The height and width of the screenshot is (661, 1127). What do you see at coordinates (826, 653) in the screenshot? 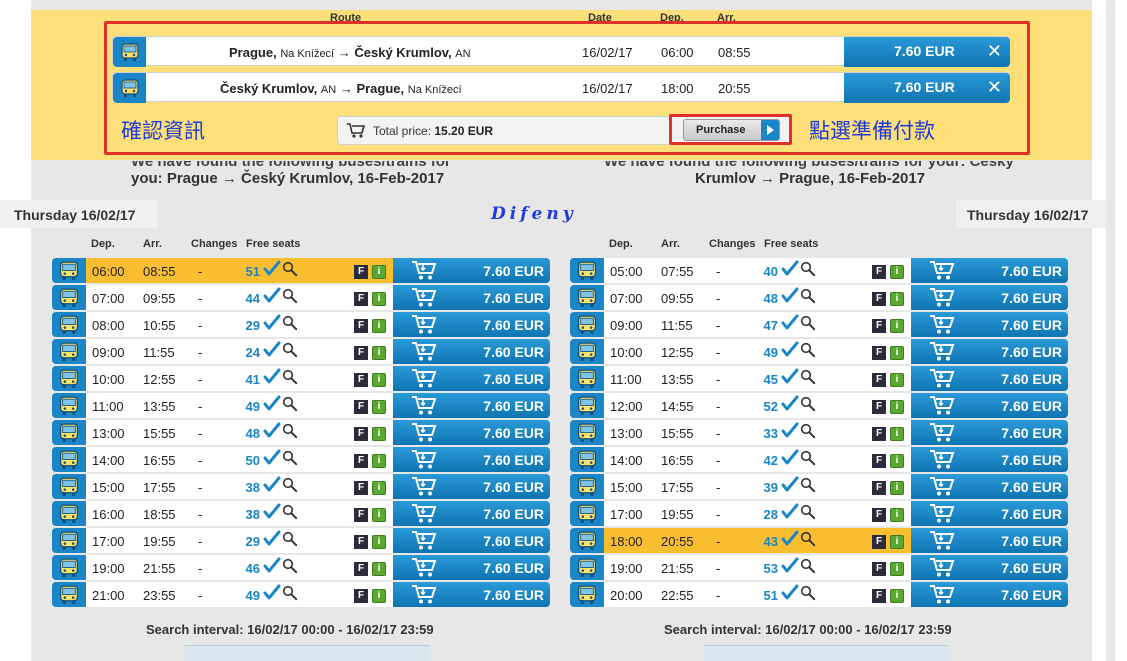
I see `right-pager` at bounding box center [826, 653].